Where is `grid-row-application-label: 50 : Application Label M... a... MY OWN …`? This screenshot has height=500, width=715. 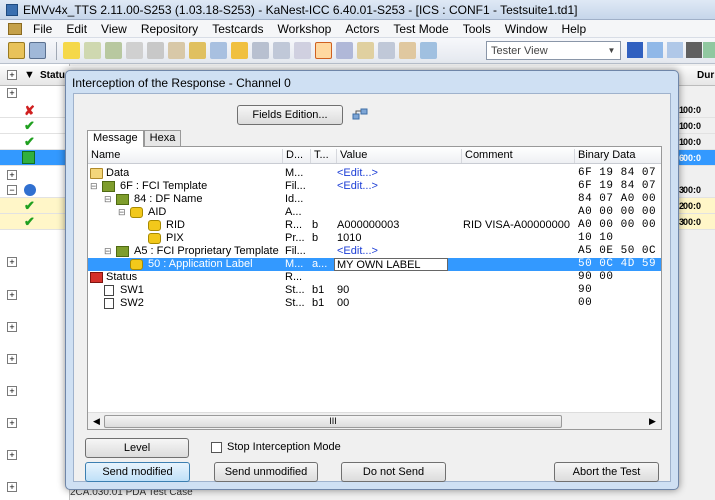 grid-row-application-label: 50 : Application Label M... a... MY OWN … is located at coordinates (374, 264).